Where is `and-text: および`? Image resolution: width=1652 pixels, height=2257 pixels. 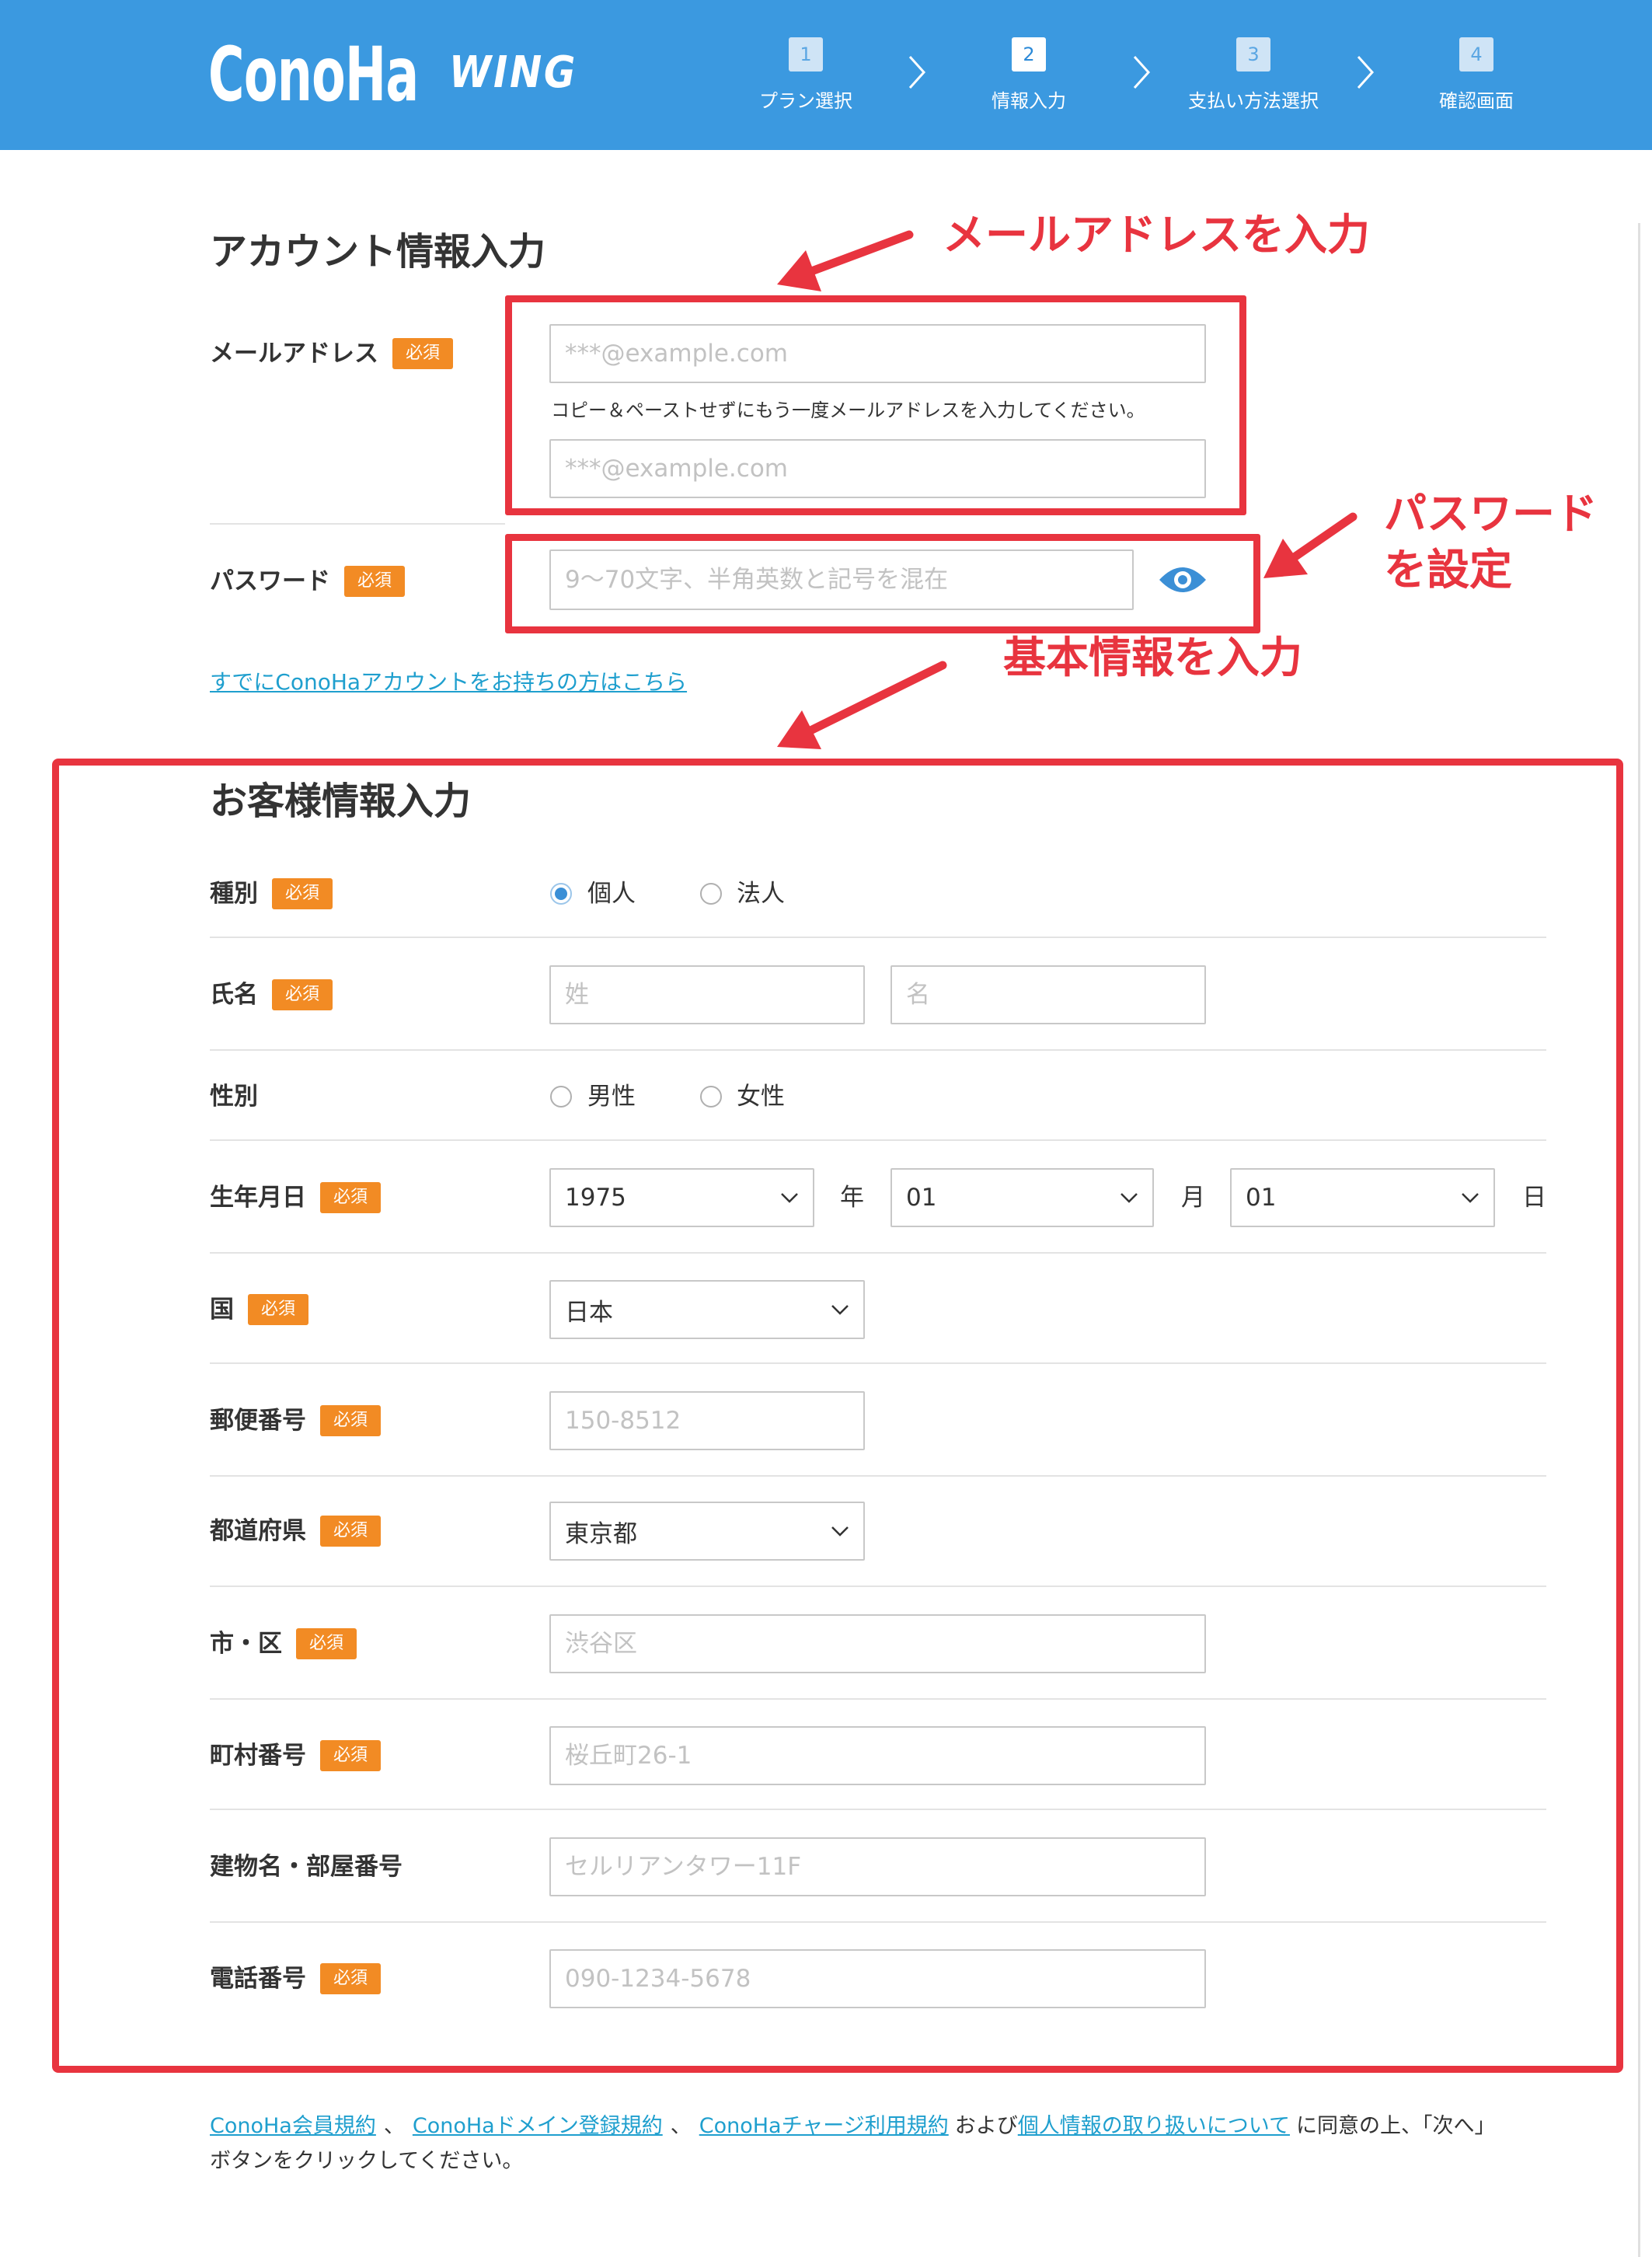
and-text: および is located at coordinates (986, 2126).